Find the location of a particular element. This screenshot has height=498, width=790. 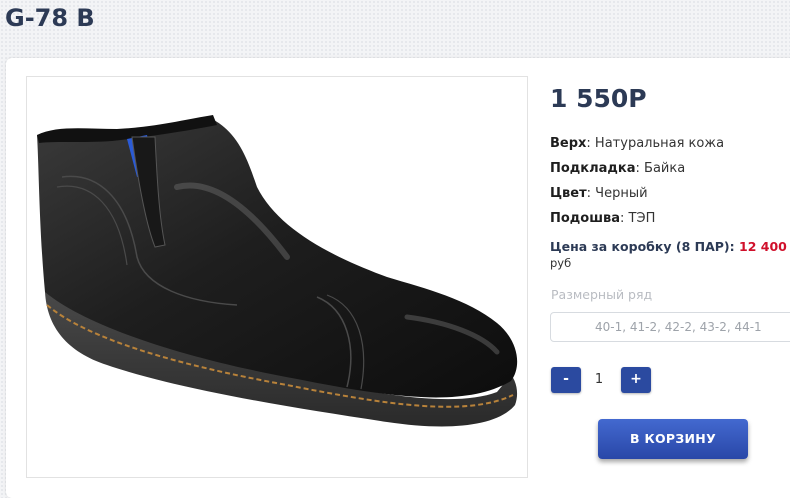

add-to-cart-button: В КОРЗИНУ is located at coordinates (673, 439).